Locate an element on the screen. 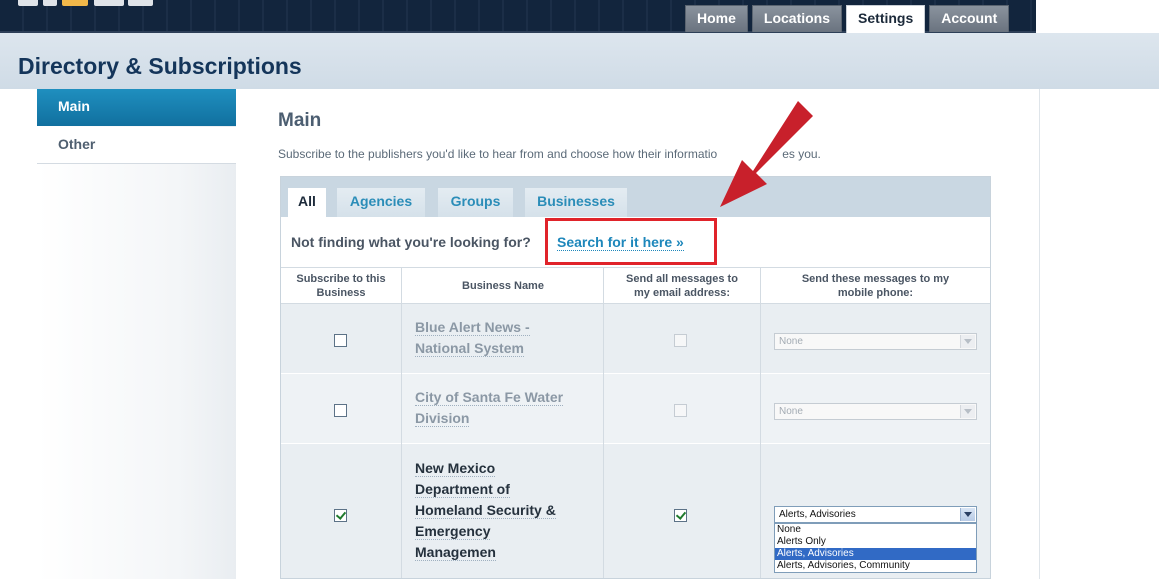 The image size is (1159, 579). business-name-line: Emergency is located at coordinates (453, 531).